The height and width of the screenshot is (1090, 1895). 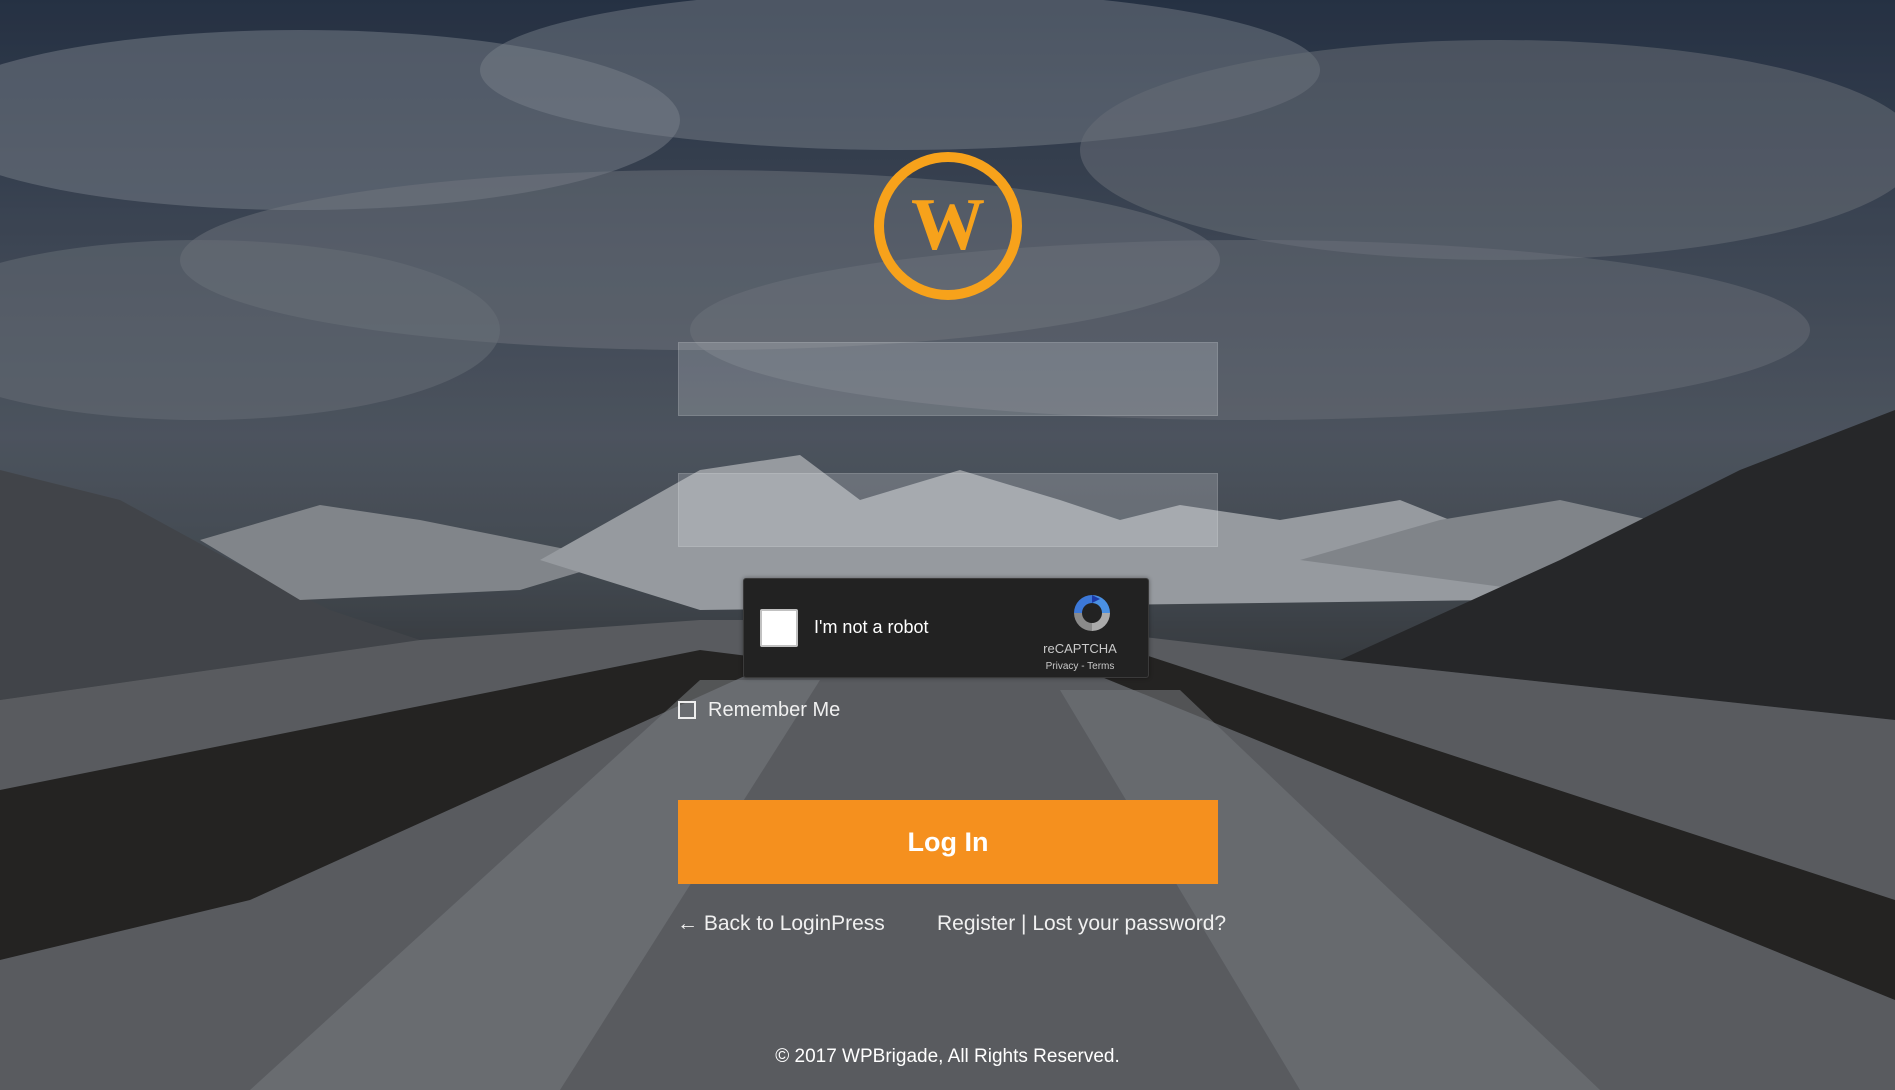 What do you see at coordinates (871, 627) in the screenshot?
I see `recaptcha-label: I'm not a robot` at bounding box center [871, 627].